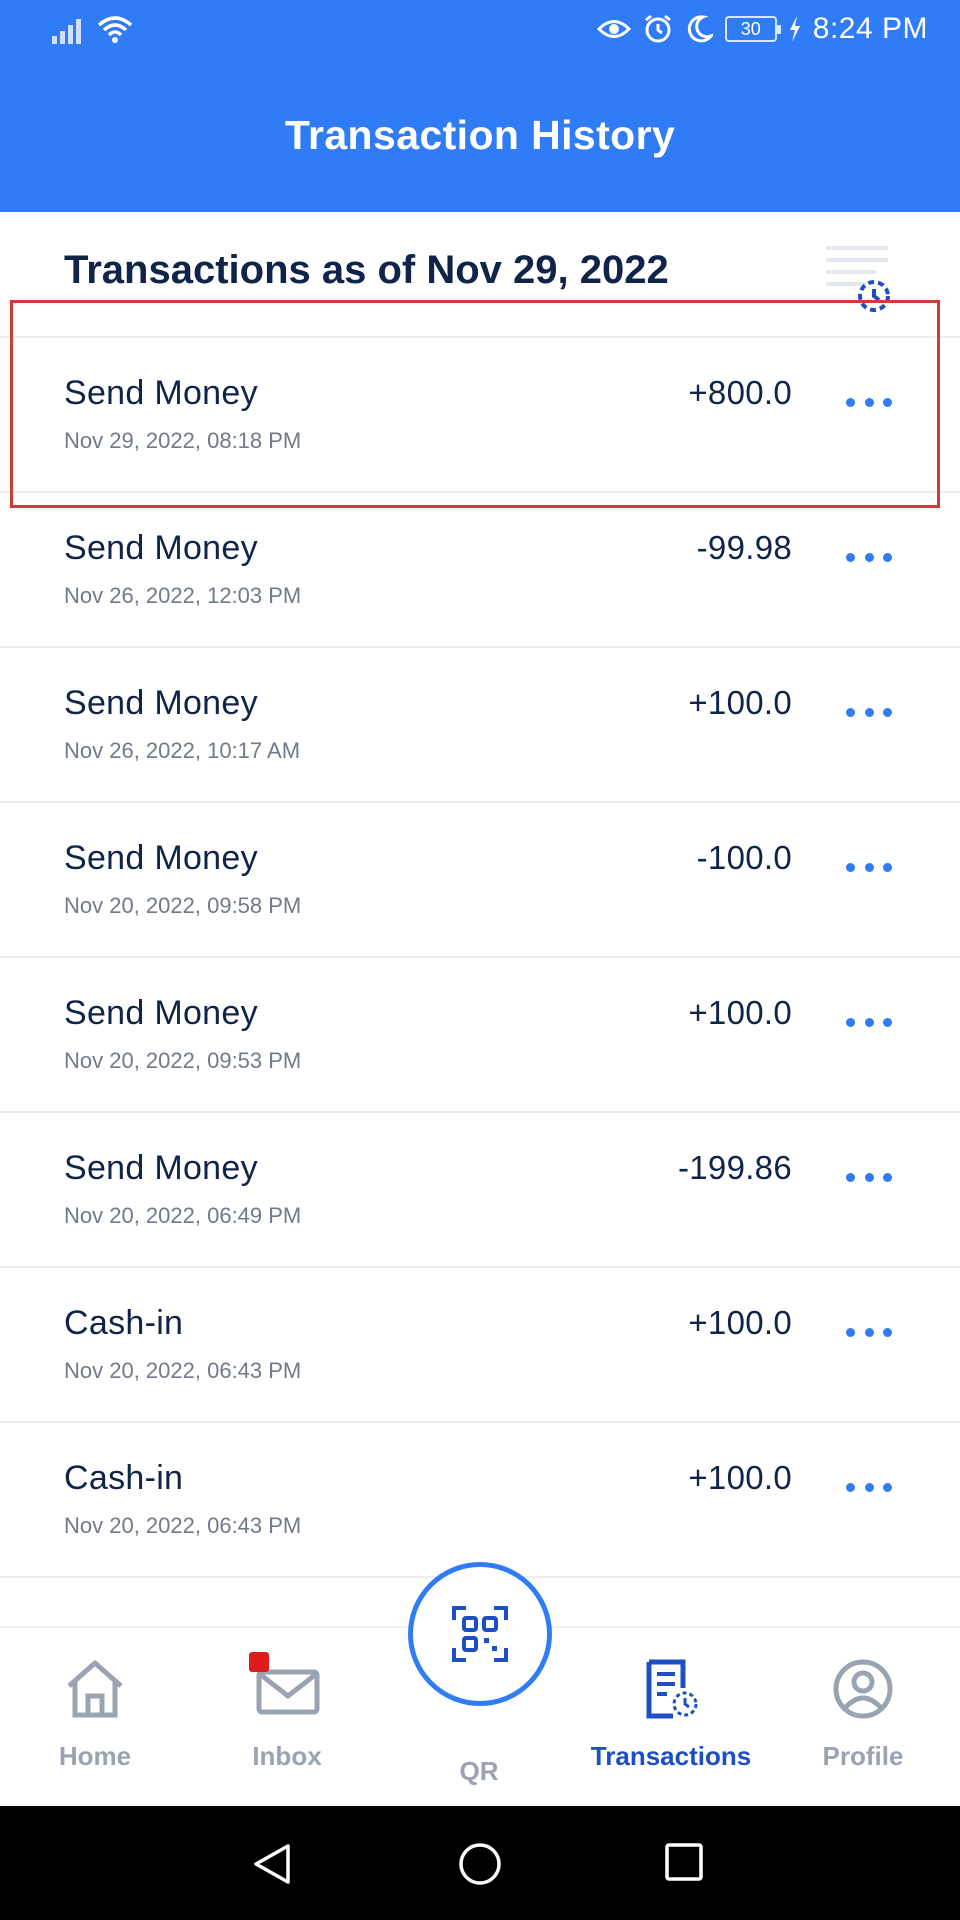 This screenshot has width=960, height=1920. What do you see at coordinates (479, 1771) in the screenshot?
I see `nav-qr-label: QR` at bounding box center [479, 1771].